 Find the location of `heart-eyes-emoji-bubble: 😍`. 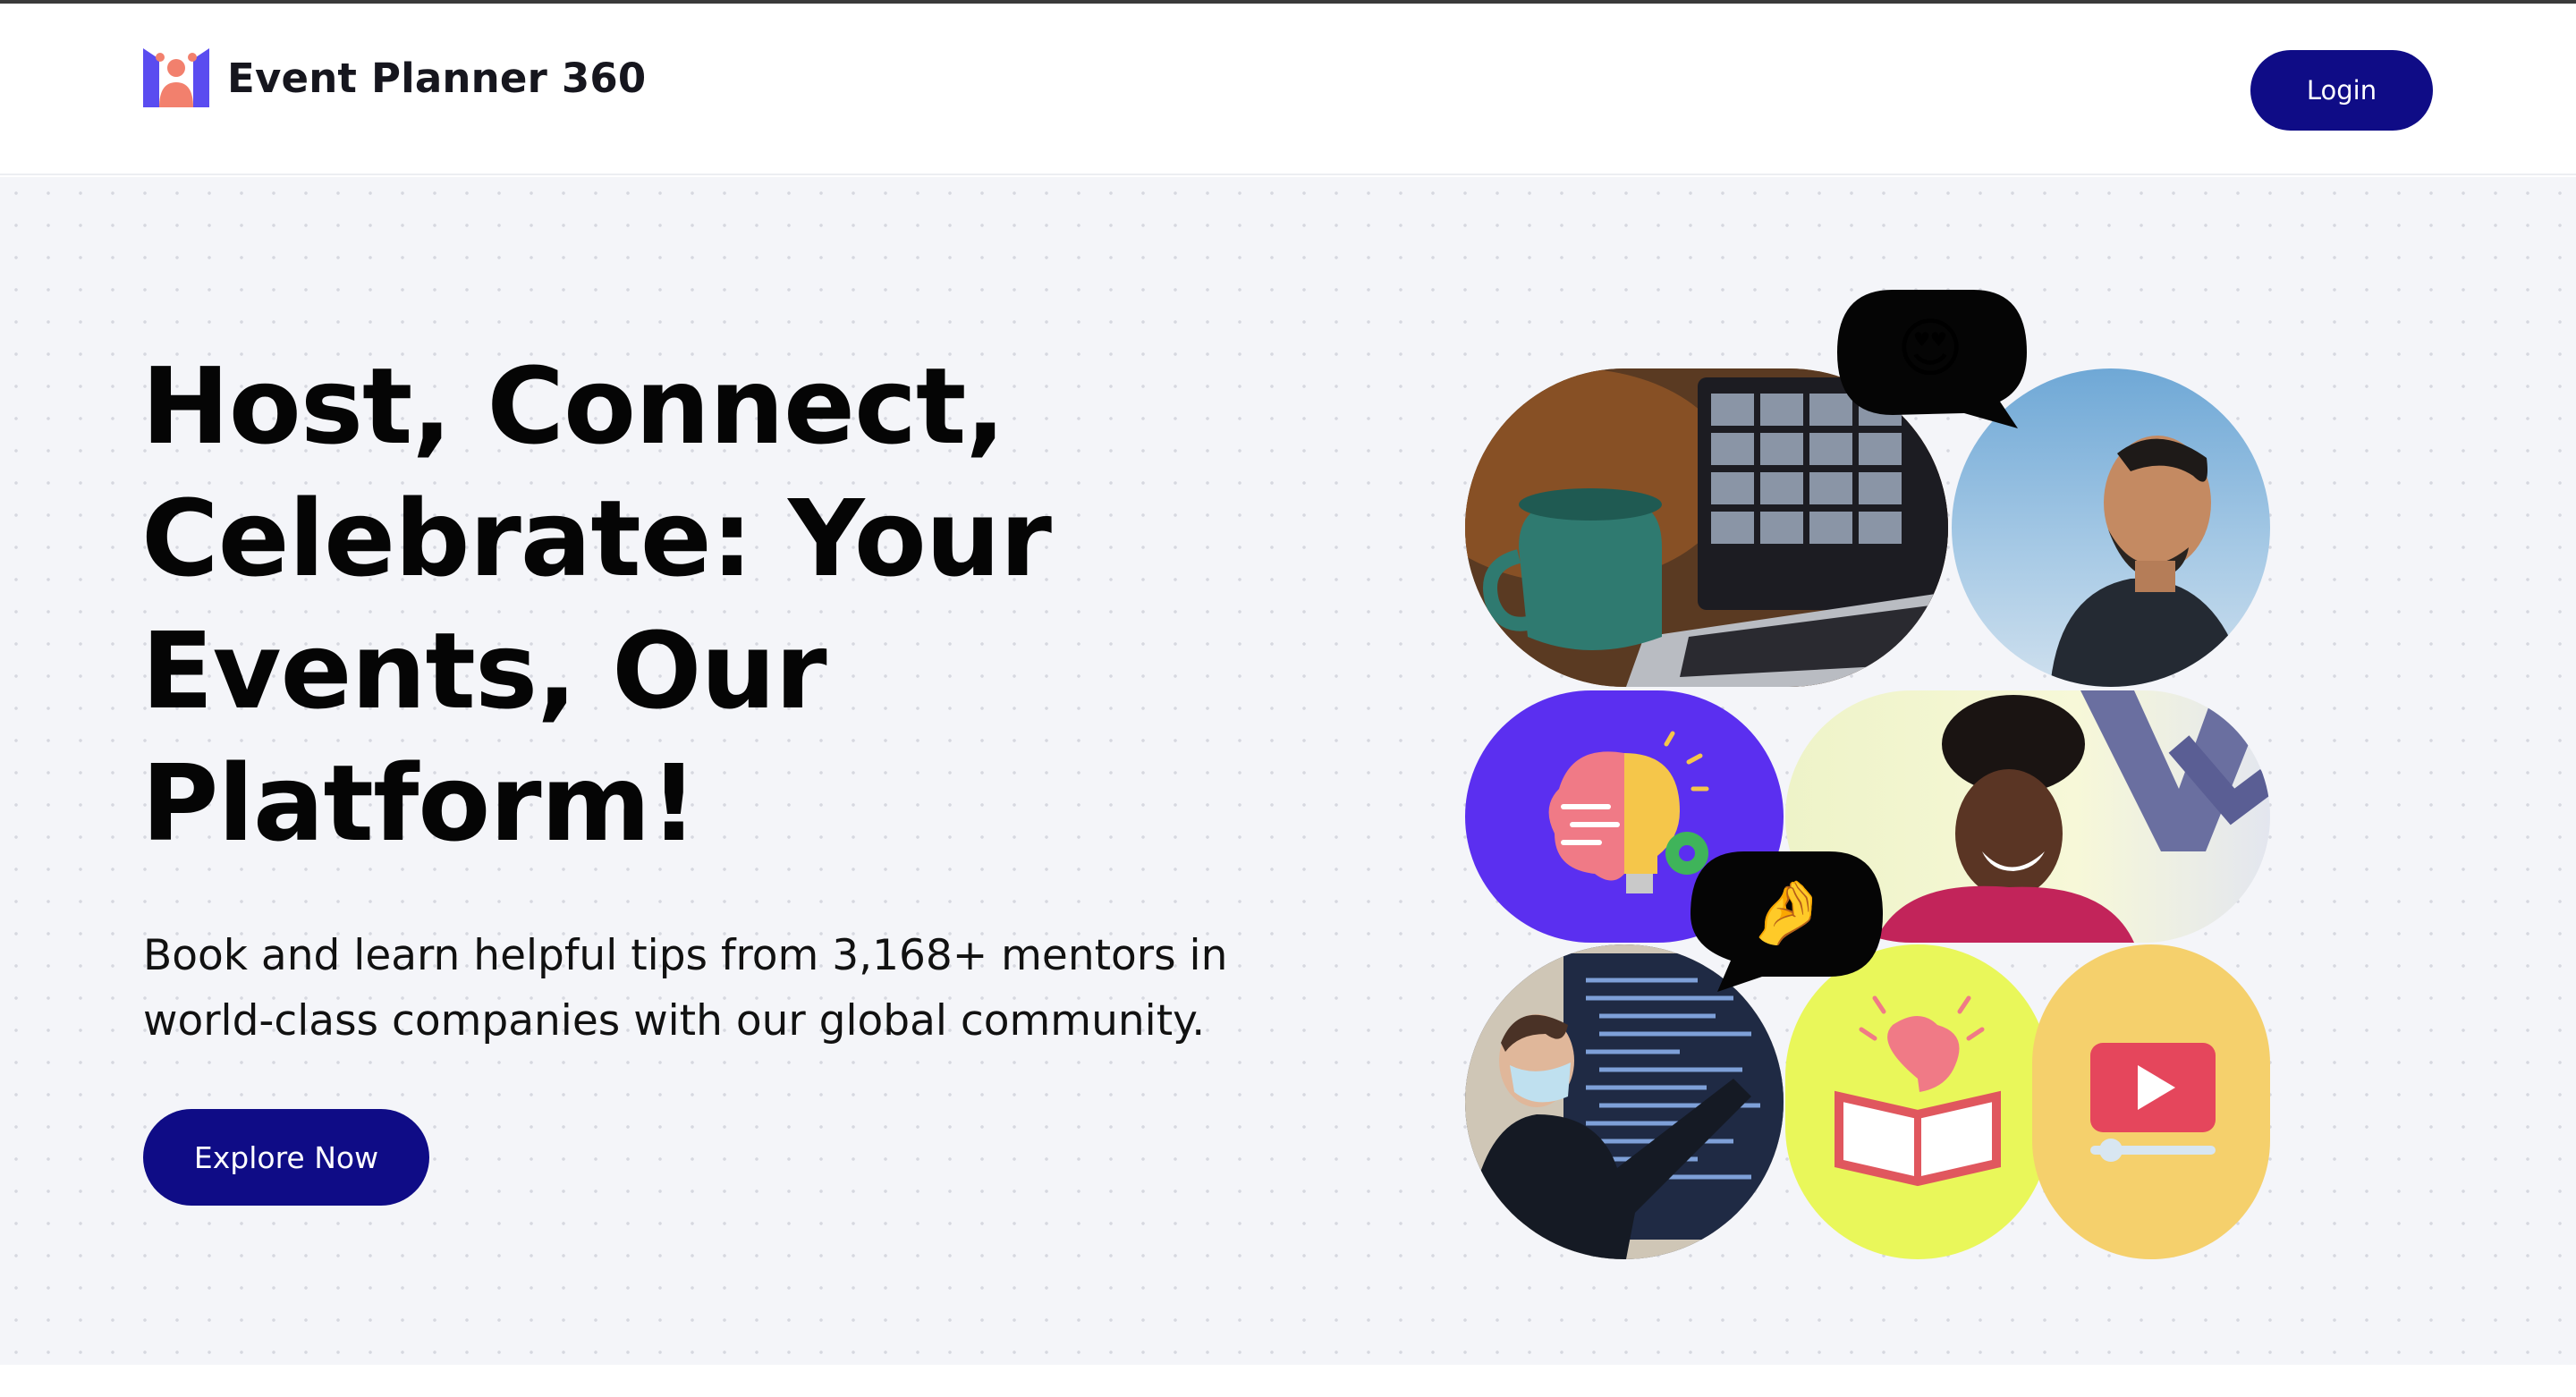

heart-eyes-emoji-bubble: 😍 is located at coordinates (1932, 361).